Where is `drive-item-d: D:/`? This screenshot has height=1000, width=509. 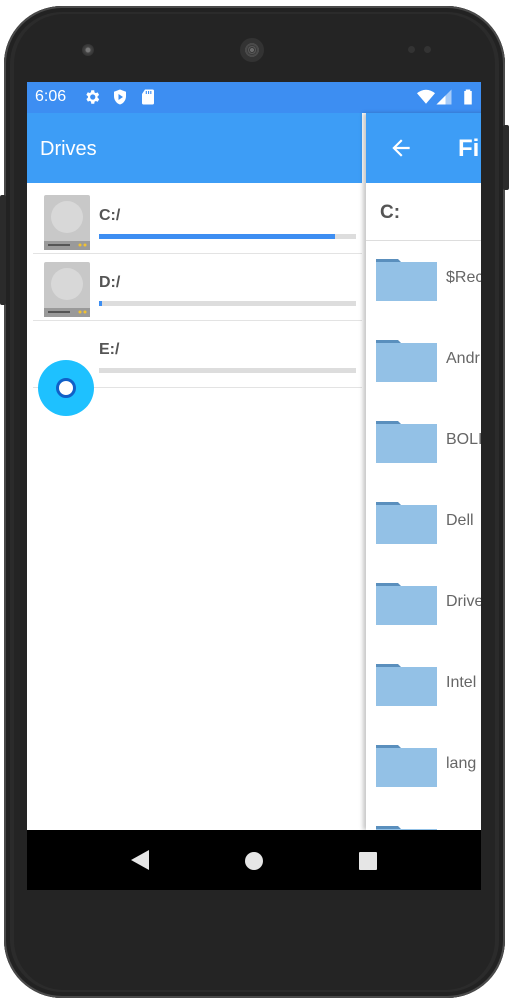 drive-item-d: D:/ is located at coordinates (197, 287).